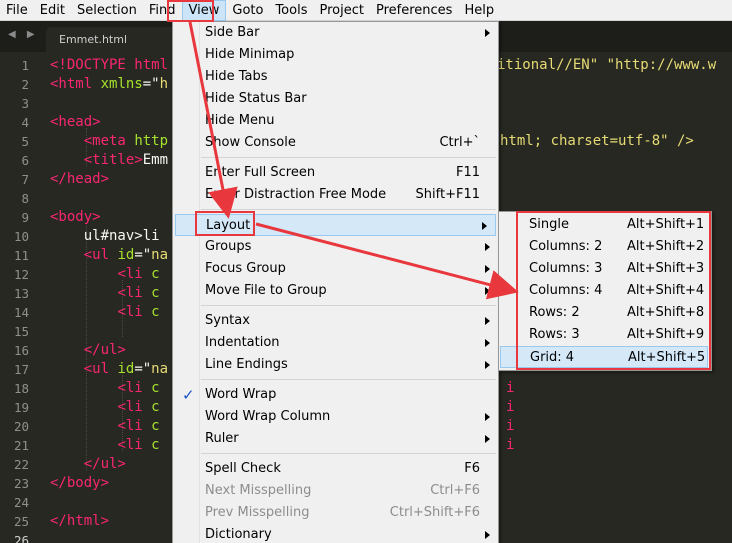 This screenshot has width=732, height=543. What do you see at coordinates (25, 84) in the screenshot?
I see `line-number: 2` at bounding box center [25, 84].